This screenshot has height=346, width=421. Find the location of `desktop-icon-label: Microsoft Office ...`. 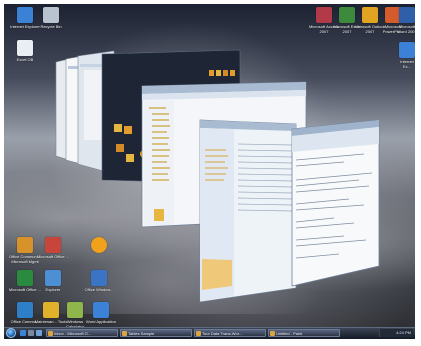

desktop-icon-label: Microsoft Office ... is located at coordinates (53, 256).